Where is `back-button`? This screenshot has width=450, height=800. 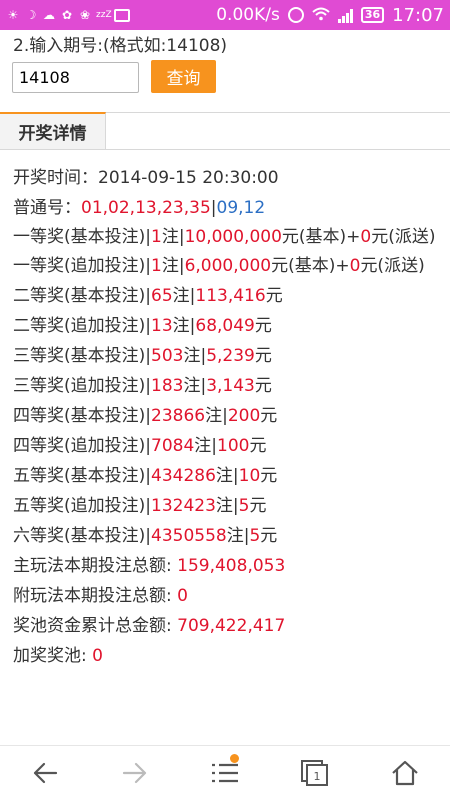
back-button is located at coordinates (45, 773).